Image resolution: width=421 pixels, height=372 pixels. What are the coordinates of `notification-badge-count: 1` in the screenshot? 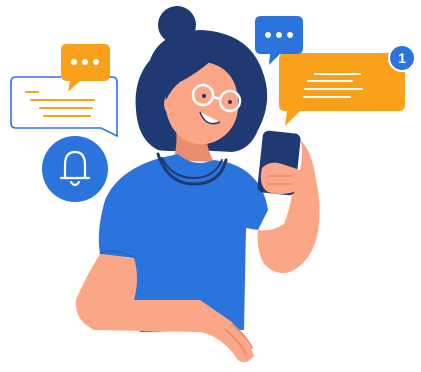 It's located at (402, 58).